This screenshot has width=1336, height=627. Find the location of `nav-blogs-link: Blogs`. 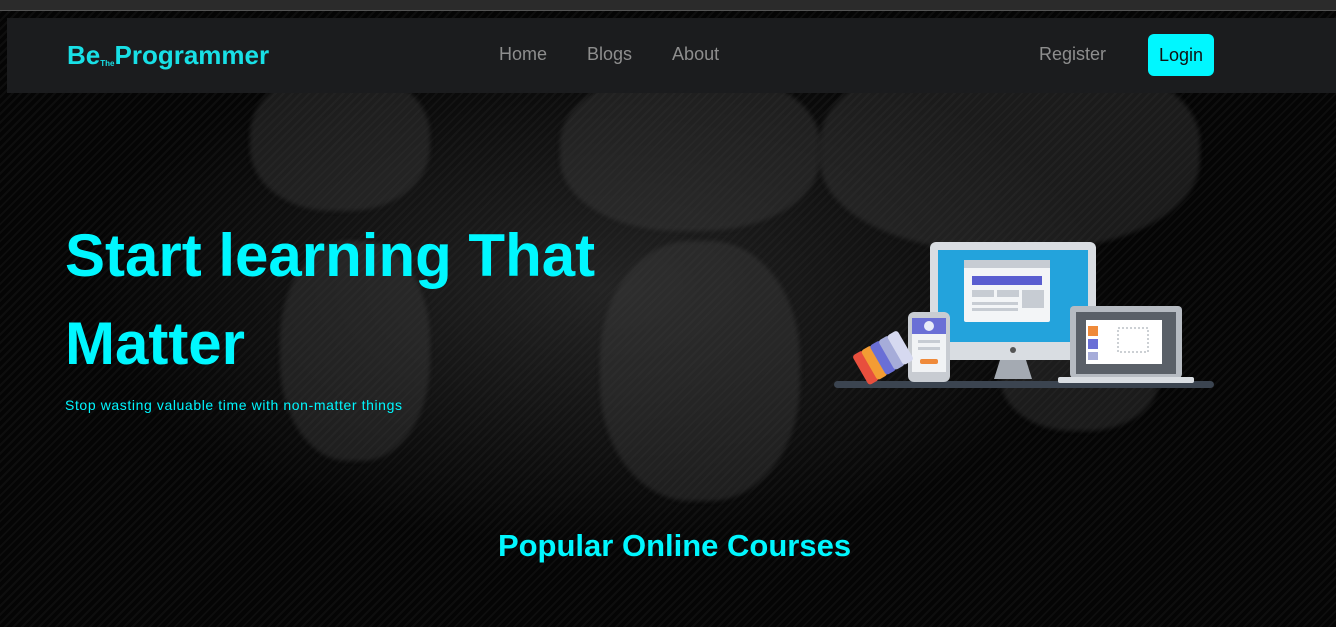

nav-blogs-link: Blogs is located at coordinates (609, 54).